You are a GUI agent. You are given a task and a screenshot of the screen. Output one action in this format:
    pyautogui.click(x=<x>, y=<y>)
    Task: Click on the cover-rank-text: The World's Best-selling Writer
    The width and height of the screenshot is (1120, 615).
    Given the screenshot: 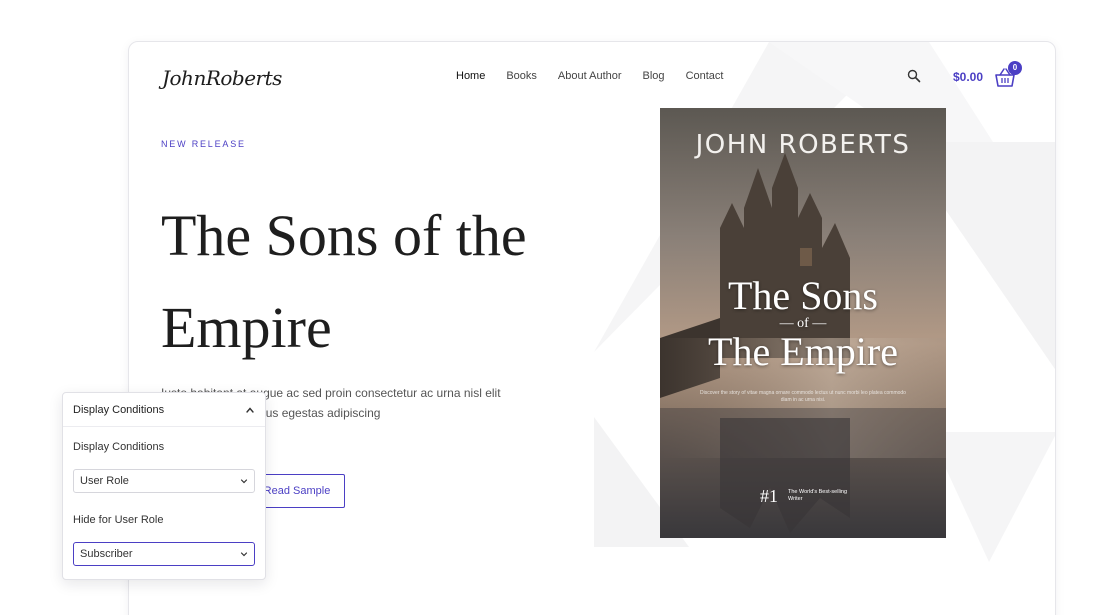 What is the action you would take?
    pyautogui.click(x=818, y=495)
    